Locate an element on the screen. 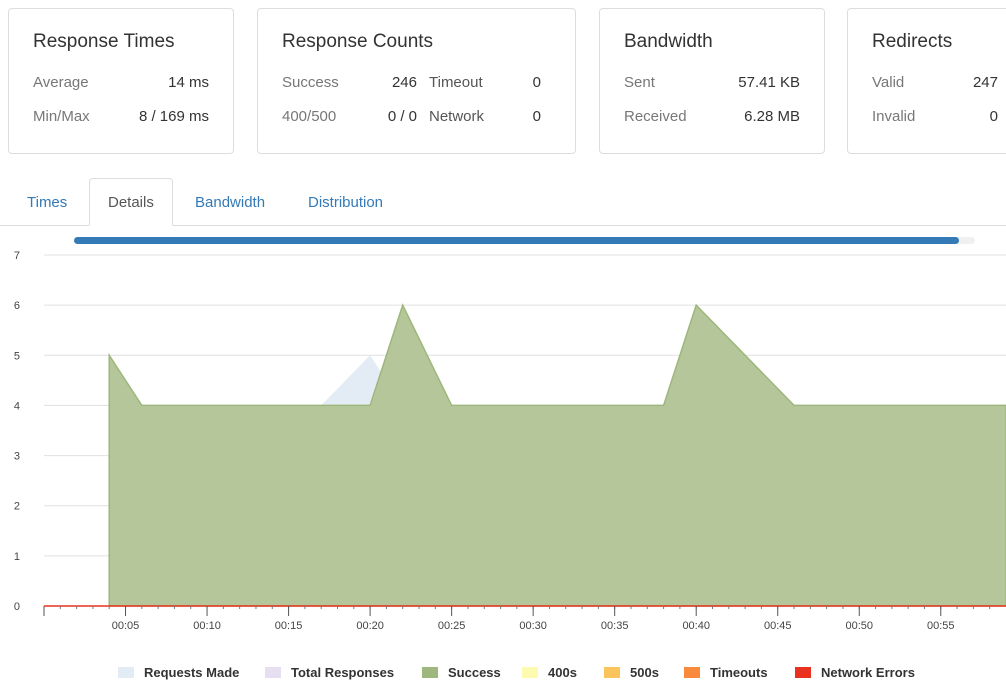  legend-label: Requests Made is located at coordinates (192, 672).